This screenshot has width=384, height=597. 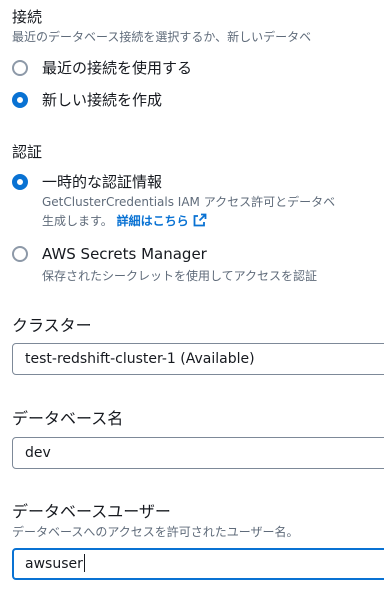 I want to click on radio-label: 新しい接続を作成, so click(x=102, y=100).